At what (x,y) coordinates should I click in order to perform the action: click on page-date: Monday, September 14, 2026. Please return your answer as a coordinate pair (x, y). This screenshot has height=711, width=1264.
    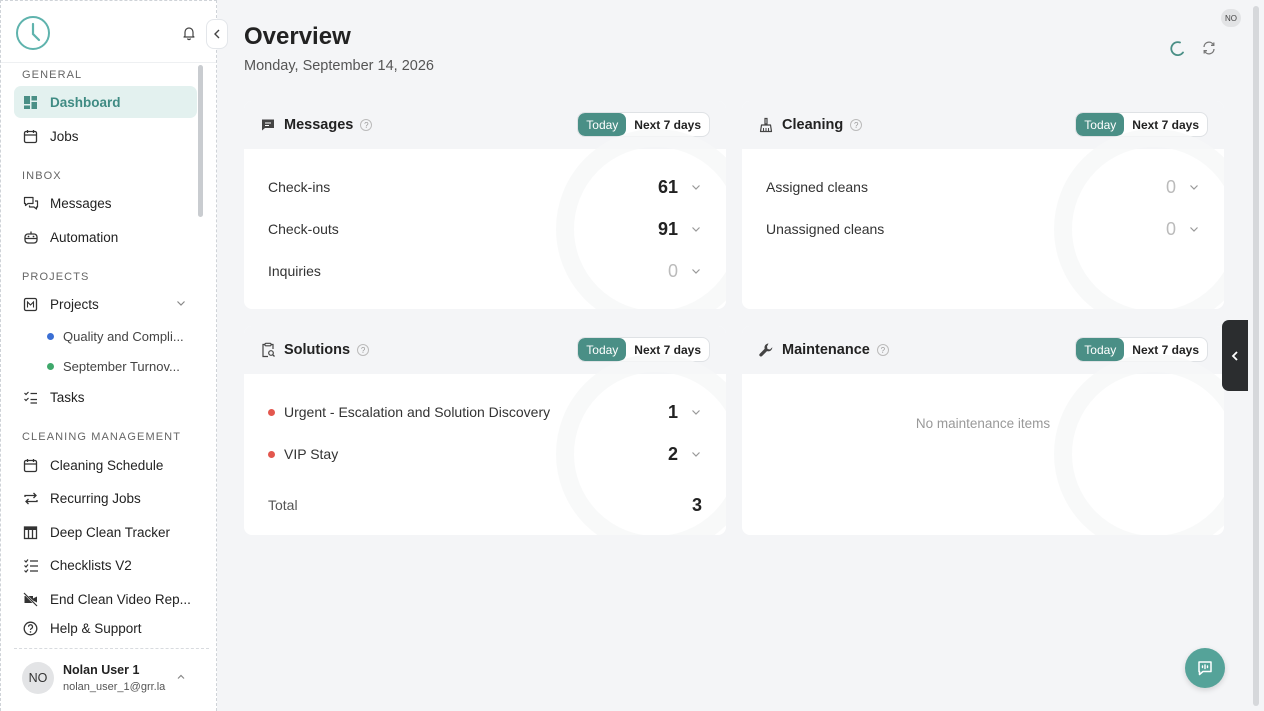
    Looking at the image, I should click on (339, 66).